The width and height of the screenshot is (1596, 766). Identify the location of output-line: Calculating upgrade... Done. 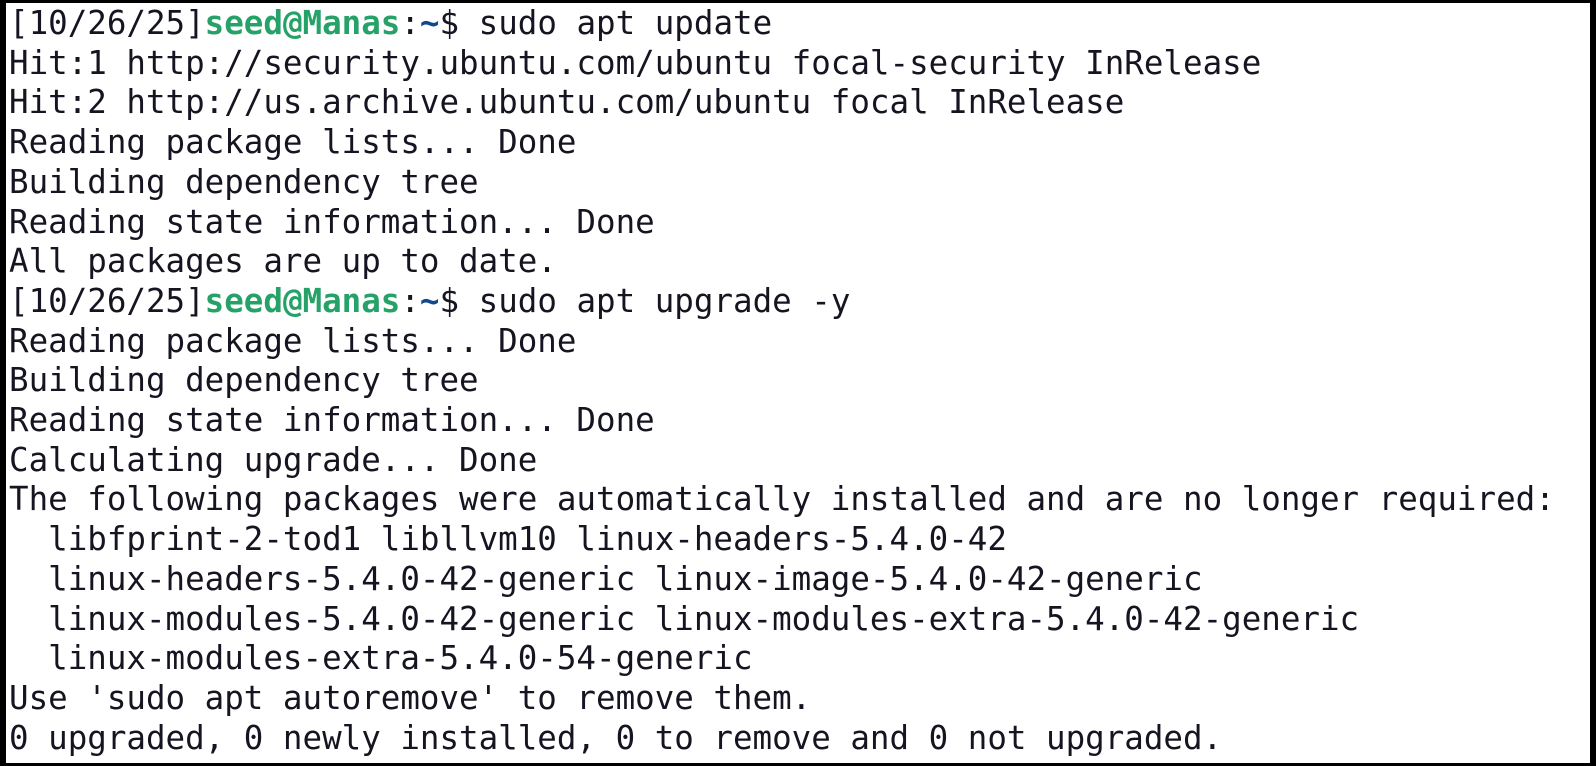
(273, 459).